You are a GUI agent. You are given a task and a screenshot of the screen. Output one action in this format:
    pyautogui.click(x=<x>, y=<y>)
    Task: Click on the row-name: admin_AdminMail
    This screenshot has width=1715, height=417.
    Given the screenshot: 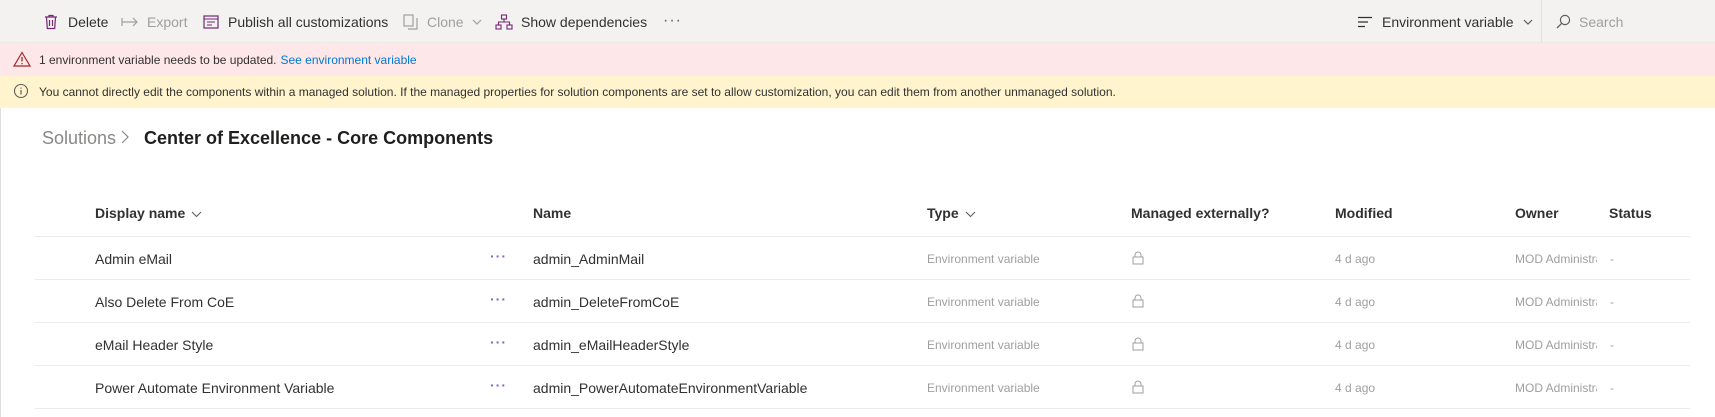 What is the action you would take?
    pyautogui.click(x=589, y=259)
    